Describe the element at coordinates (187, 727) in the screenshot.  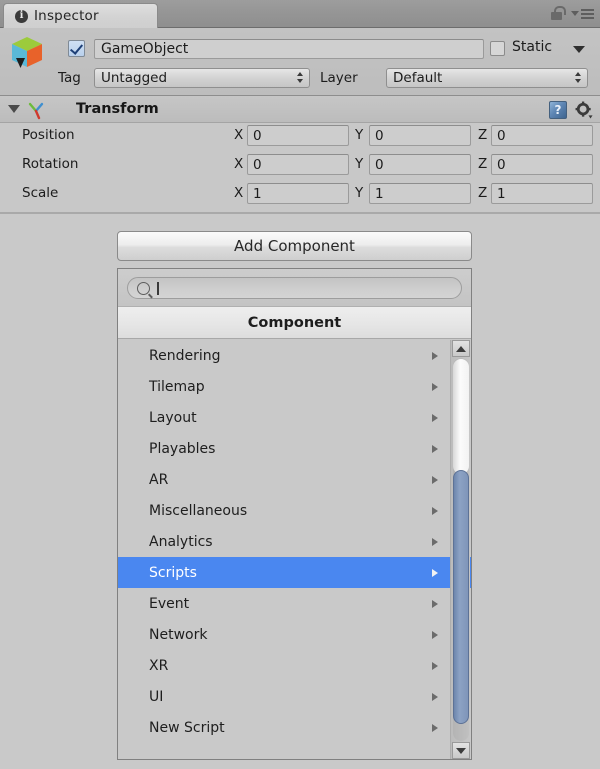
I see `component-list-item-label: New Script` at that location.